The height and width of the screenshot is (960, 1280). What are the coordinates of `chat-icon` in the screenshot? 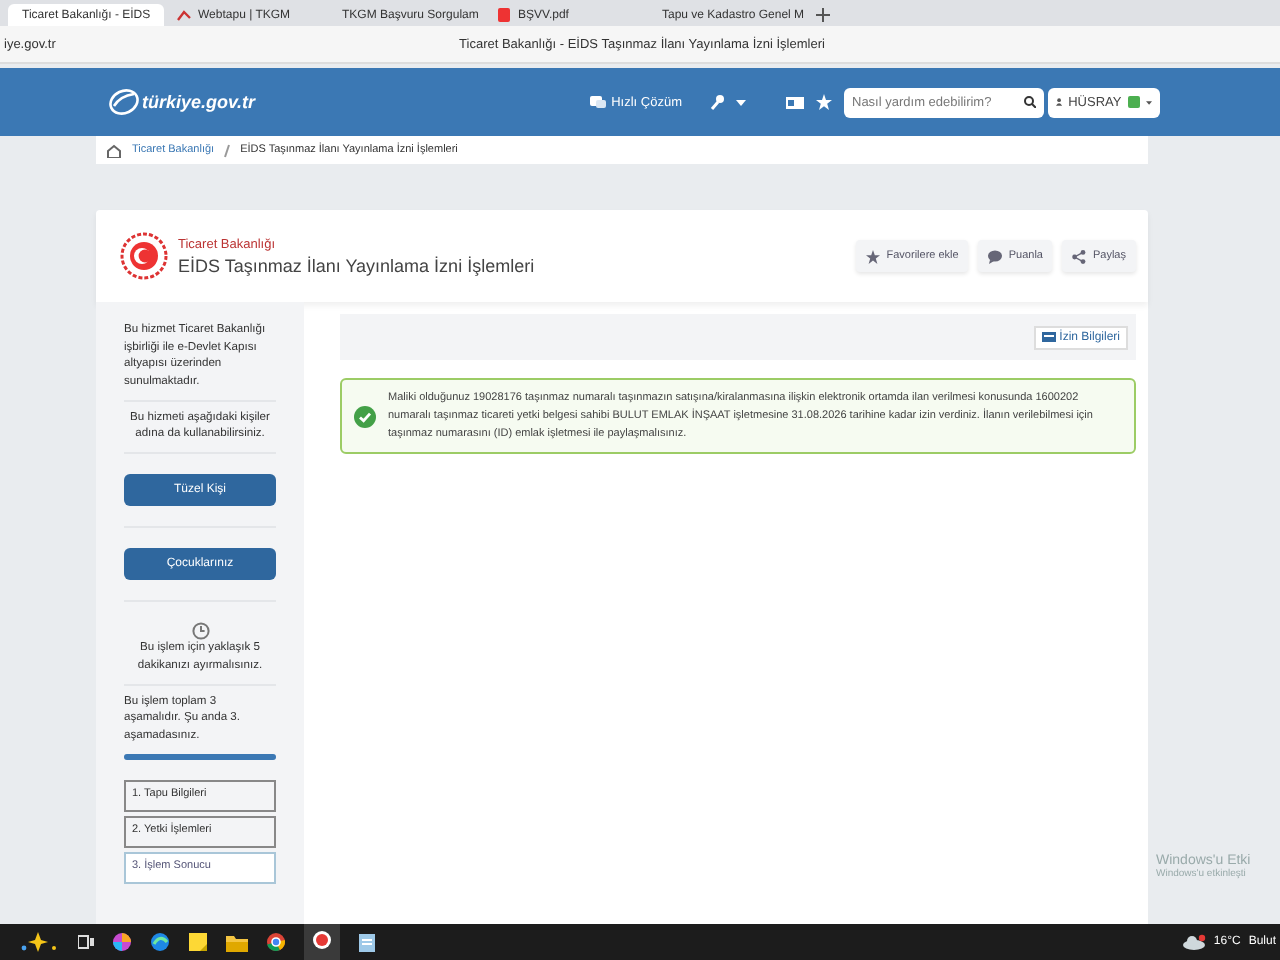 It's located at (597, 102).